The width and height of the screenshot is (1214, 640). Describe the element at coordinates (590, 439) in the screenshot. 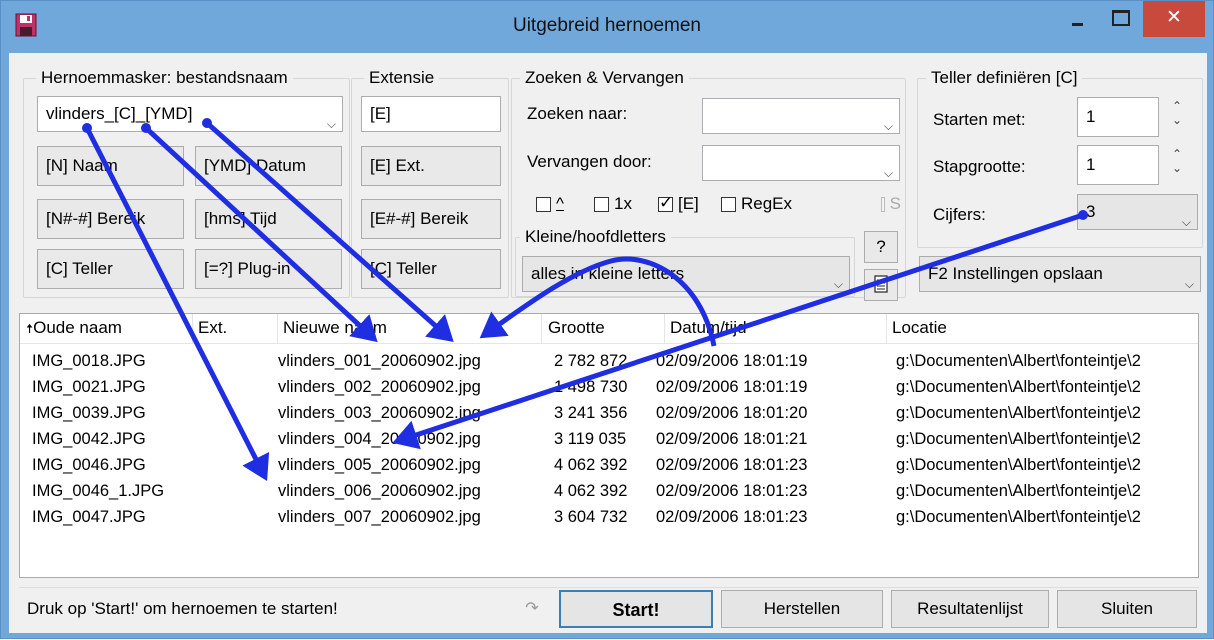

I see `size-cell: 3 119 035` at that location.